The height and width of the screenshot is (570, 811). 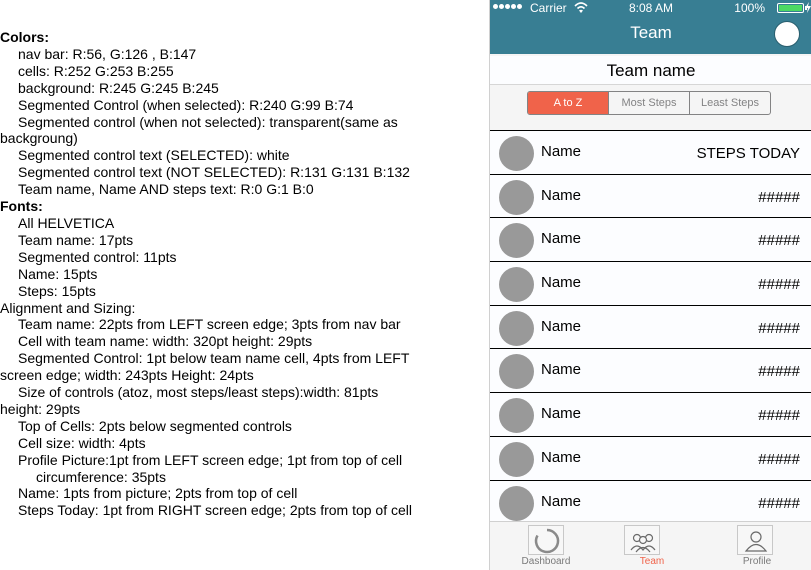 I want to click on tab-dashboard: Dashboard, so click(x=546, y=546).